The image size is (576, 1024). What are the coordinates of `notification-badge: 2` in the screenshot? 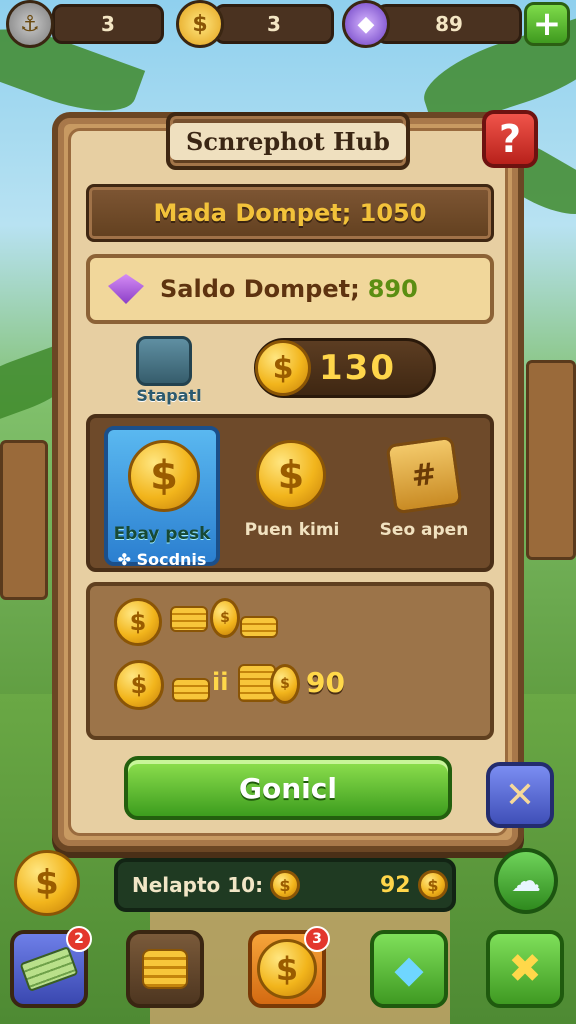 It's located at (79, 939).